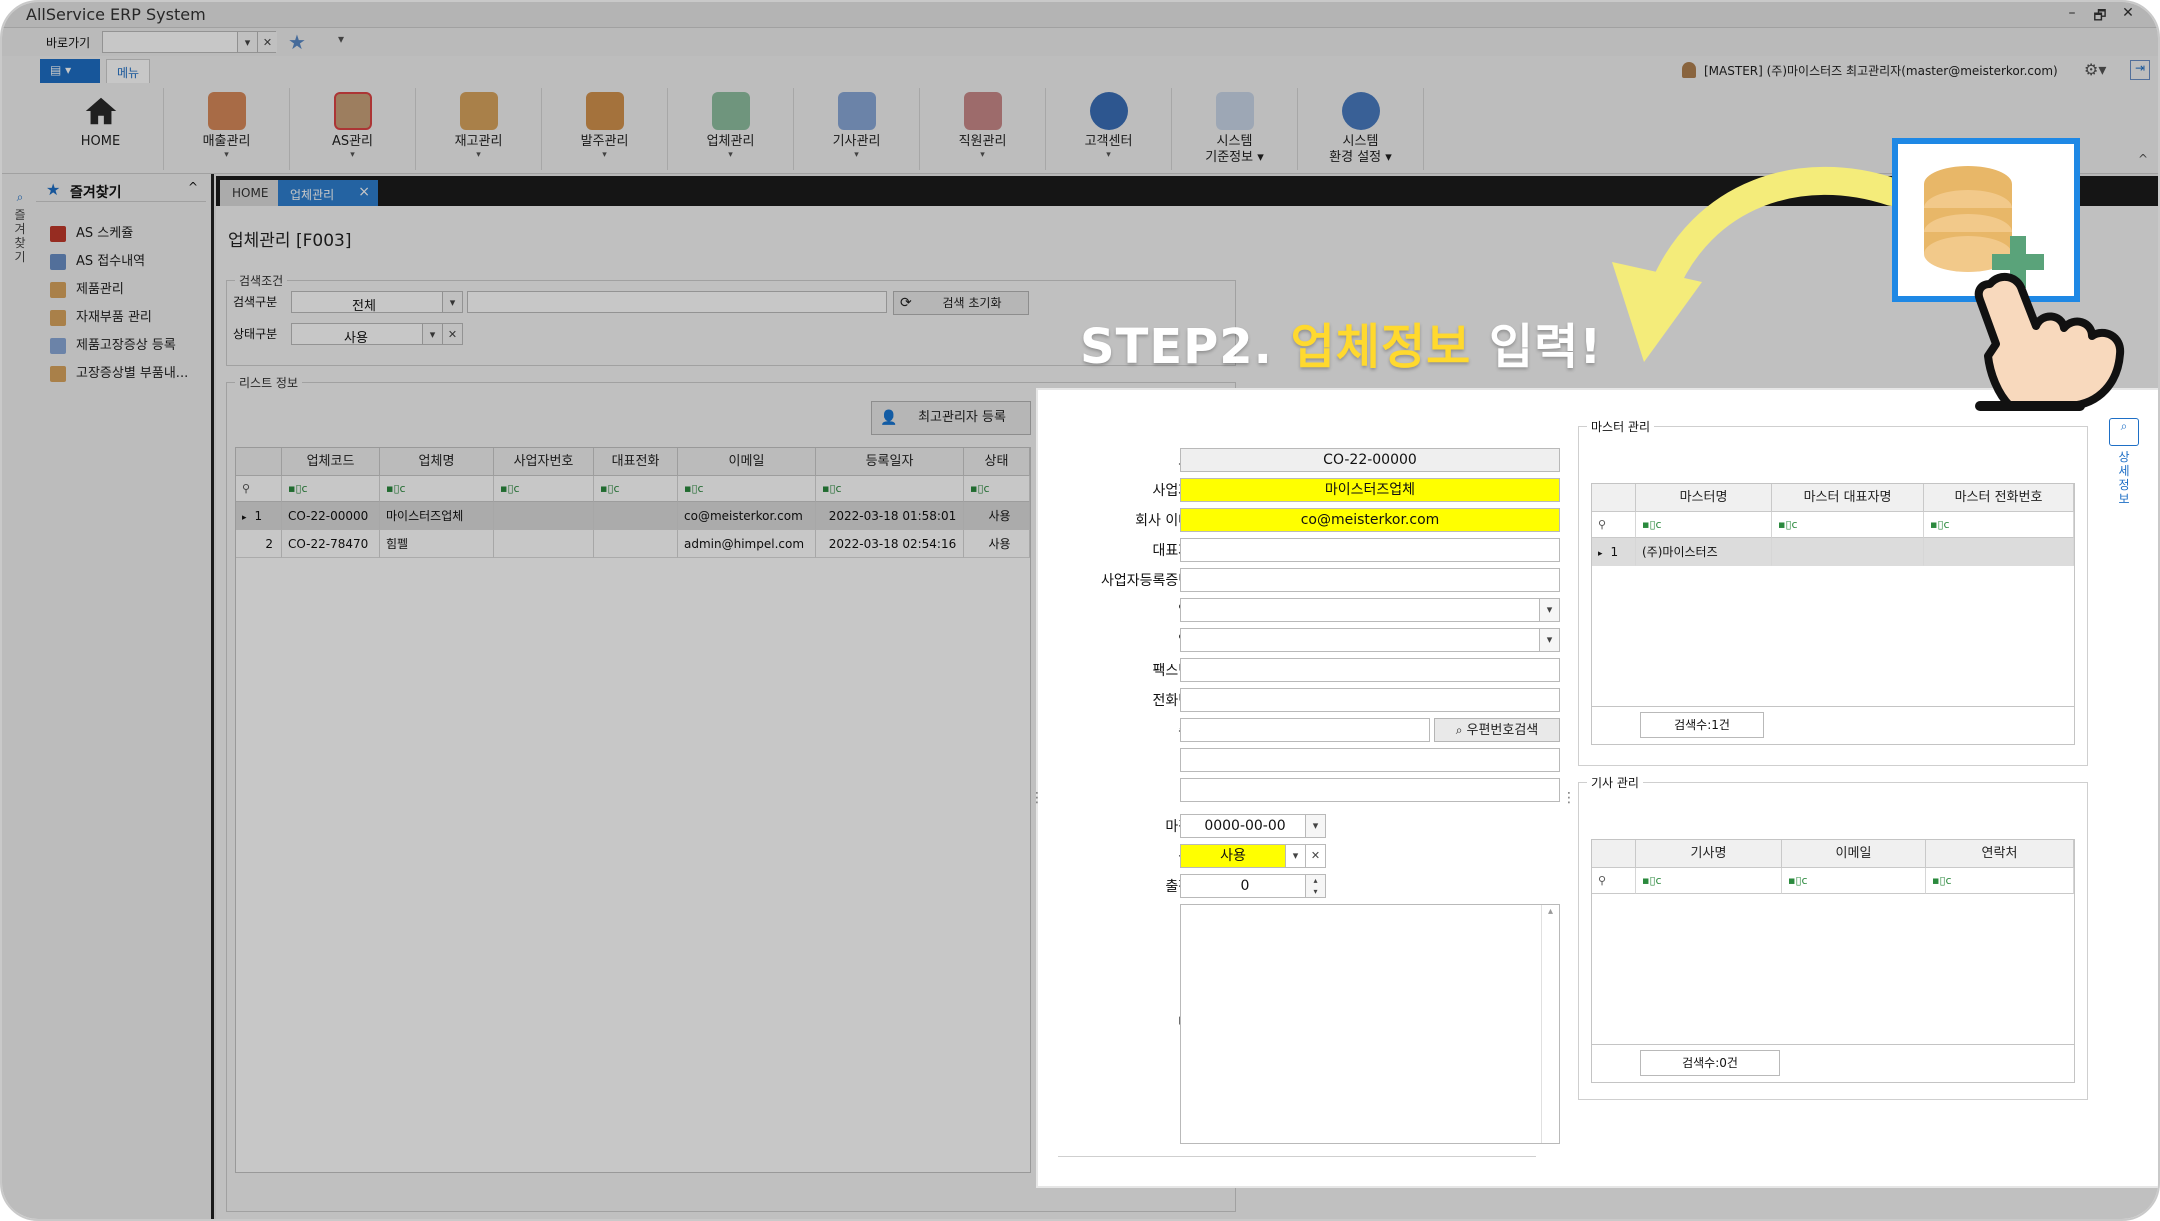  What do you see at coordinates (890, 462) in the screenshot?
I see `column-header: 등록일자` at bounding box center [890, 462].